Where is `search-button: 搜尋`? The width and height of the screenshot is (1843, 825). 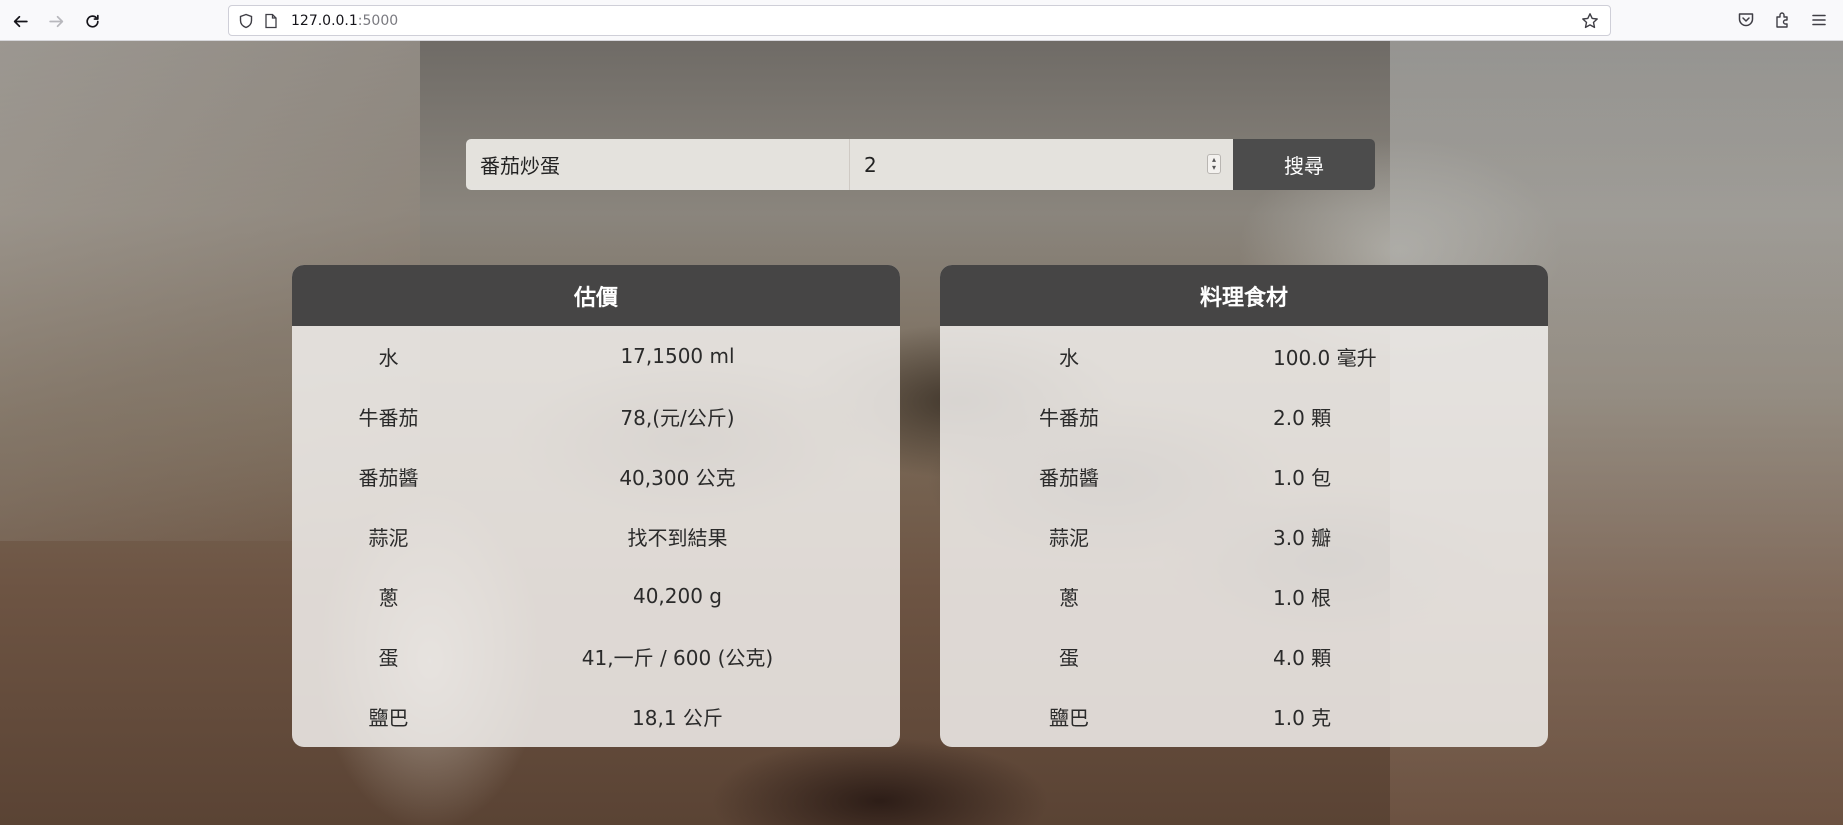 search-button: 搜尋 is located at coordinates (1304, 164).